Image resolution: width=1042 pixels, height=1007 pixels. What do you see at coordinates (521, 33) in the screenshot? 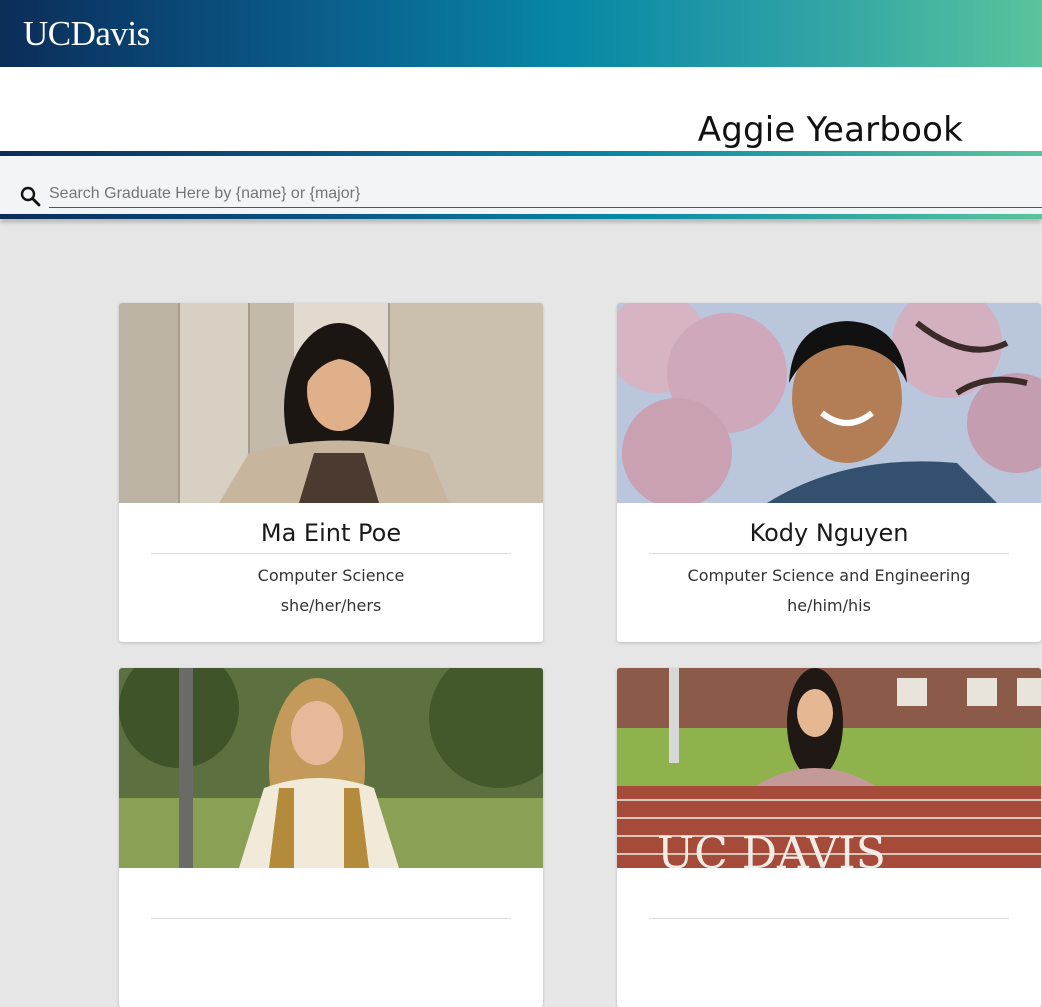
I see `site-header-bar: UCDavis` at bounding box center [521, 33].